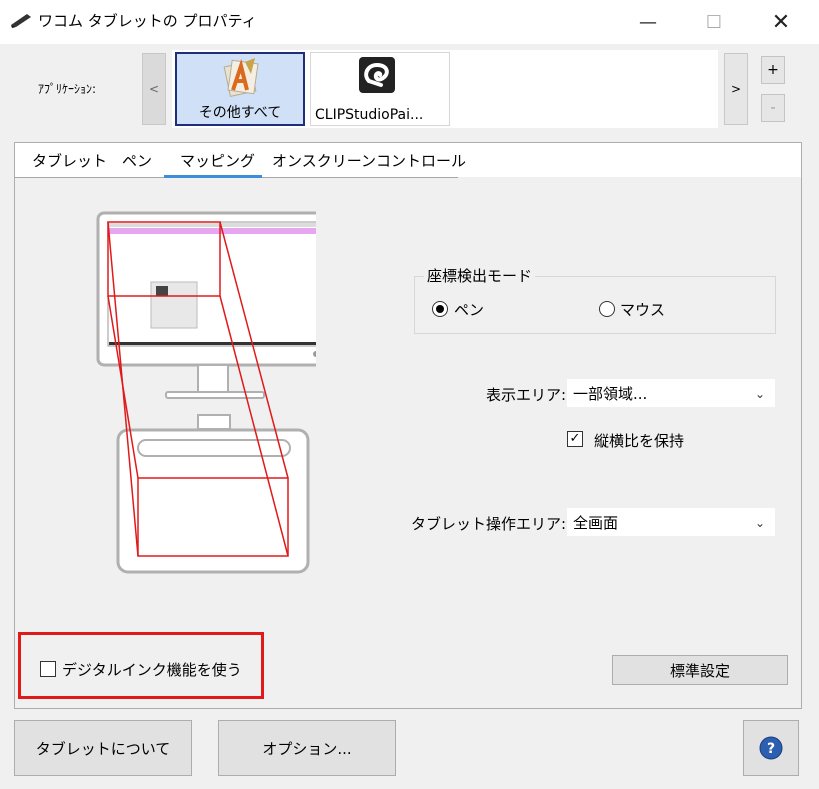 This screenshot has height=789, width=819. I want to click on help-icon: ?, so click(771, 748).